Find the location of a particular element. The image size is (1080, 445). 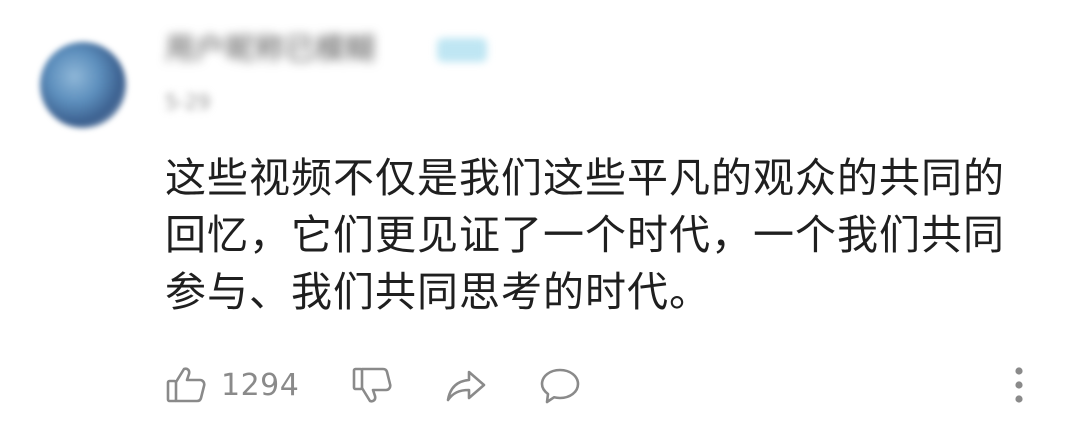

comment-timestamp: 5-29 is located at coordinates (188, 102).